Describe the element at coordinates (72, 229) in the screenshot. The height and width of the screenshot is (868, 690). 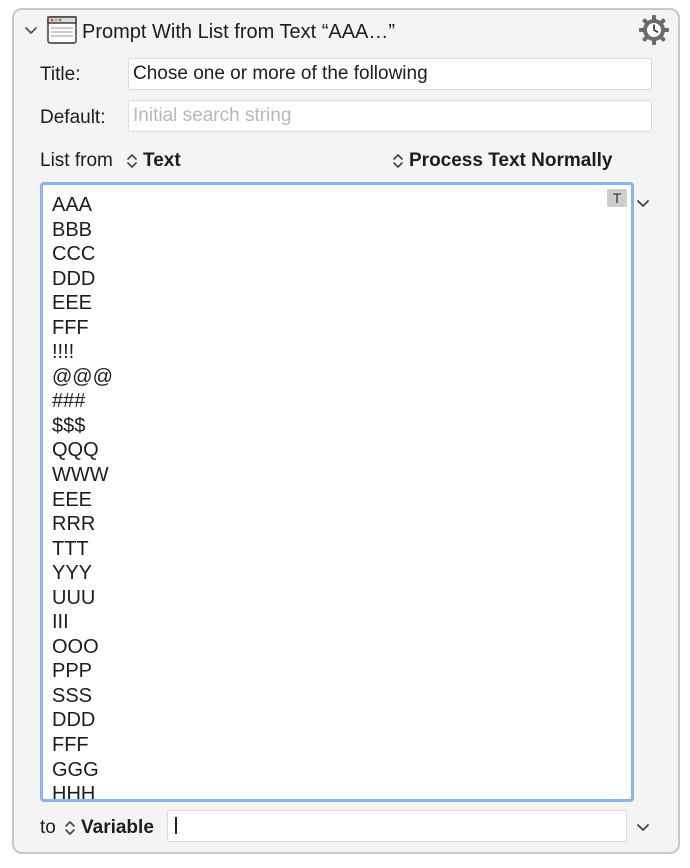
I see `list-line: BBB` at that location.